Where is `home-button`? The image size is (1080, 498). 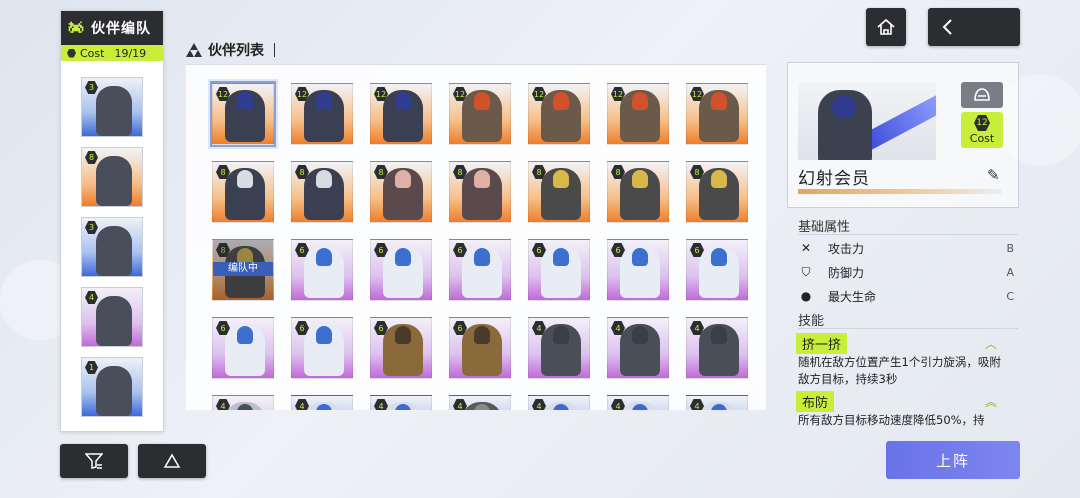
home-button is located at coordinates (886, 27).